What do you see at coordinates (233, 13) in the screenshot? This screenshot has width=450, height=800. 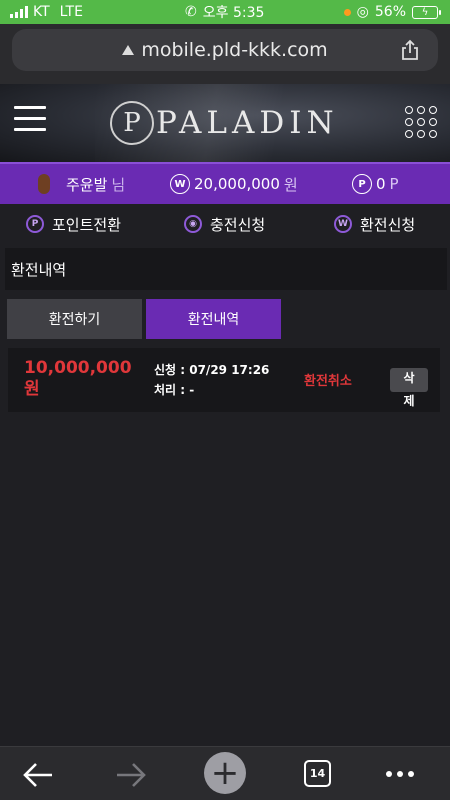 I see `clock-label: 오후 5:35` at bounding box center [233, 13].